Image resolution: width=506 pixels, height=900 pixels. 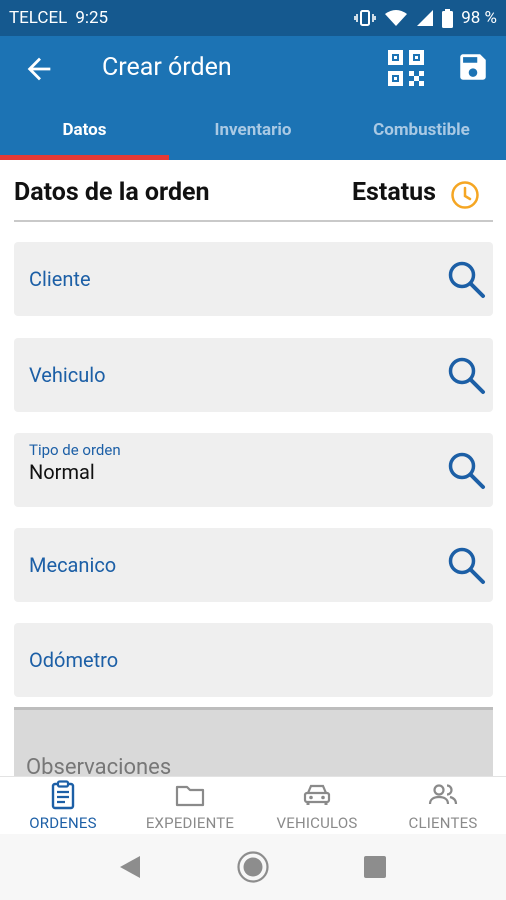 What do you see at coordinates (253, 68) in the screenshot?
I see `app-bar: Crear órden` at bounding box center [253, 68].